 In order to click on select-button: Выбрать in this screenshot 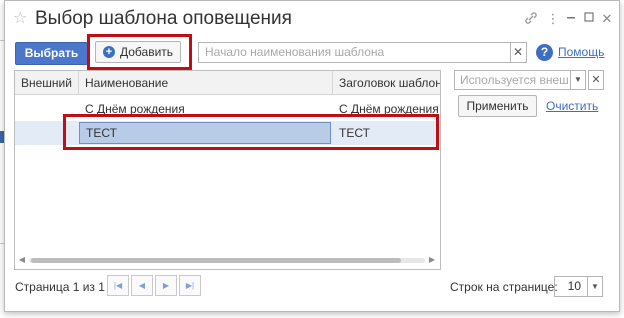, I will do `click(51, 53)`.